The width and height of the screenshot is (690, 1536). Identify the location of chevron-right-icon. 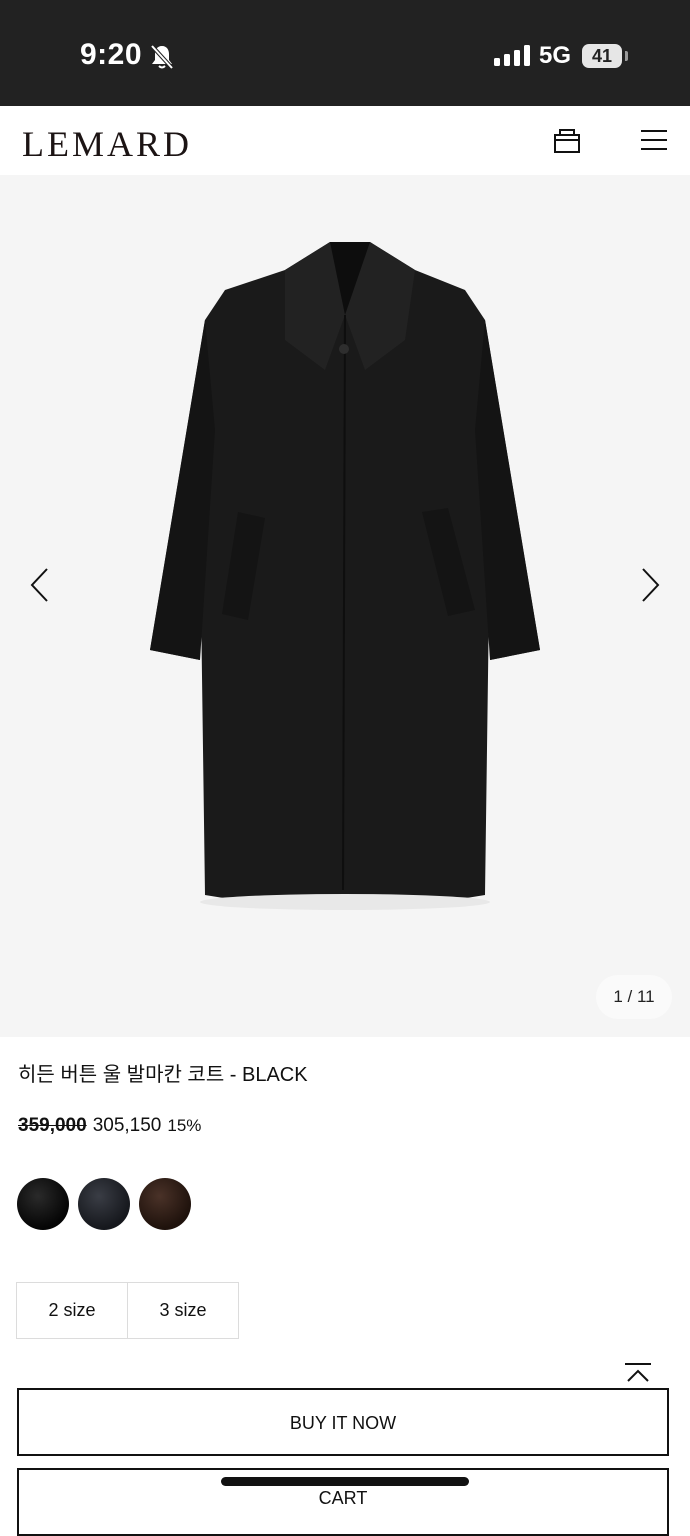
(650, 585).